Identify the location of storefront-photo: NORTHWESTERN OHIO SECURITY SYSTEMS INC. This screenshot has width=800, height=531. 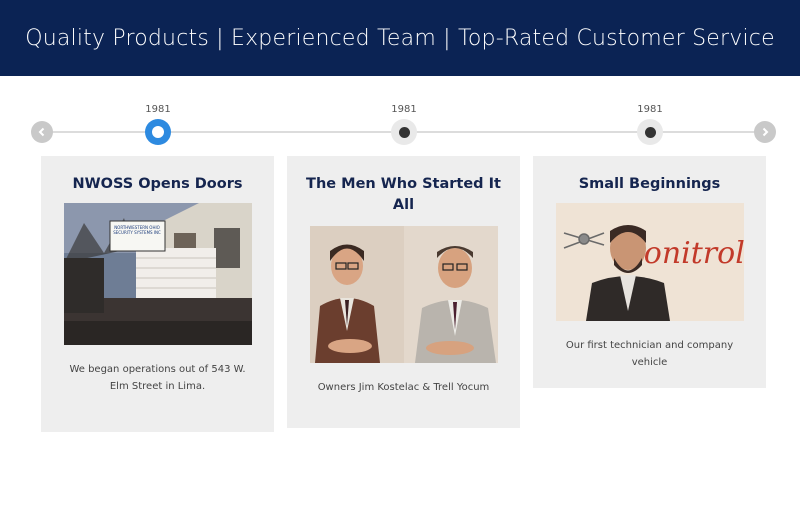
(157, 274).